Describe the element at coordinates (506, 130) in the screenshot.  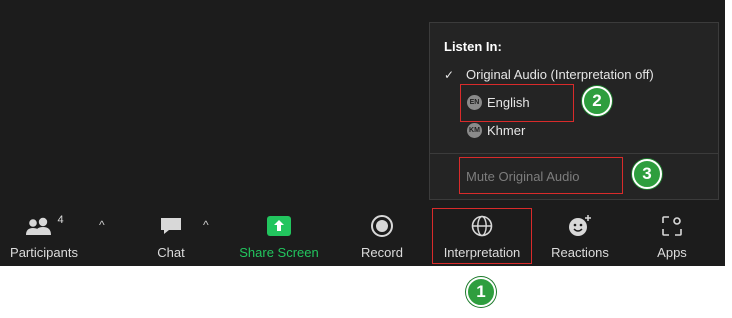
I see `language-label: Khmer` at that location.